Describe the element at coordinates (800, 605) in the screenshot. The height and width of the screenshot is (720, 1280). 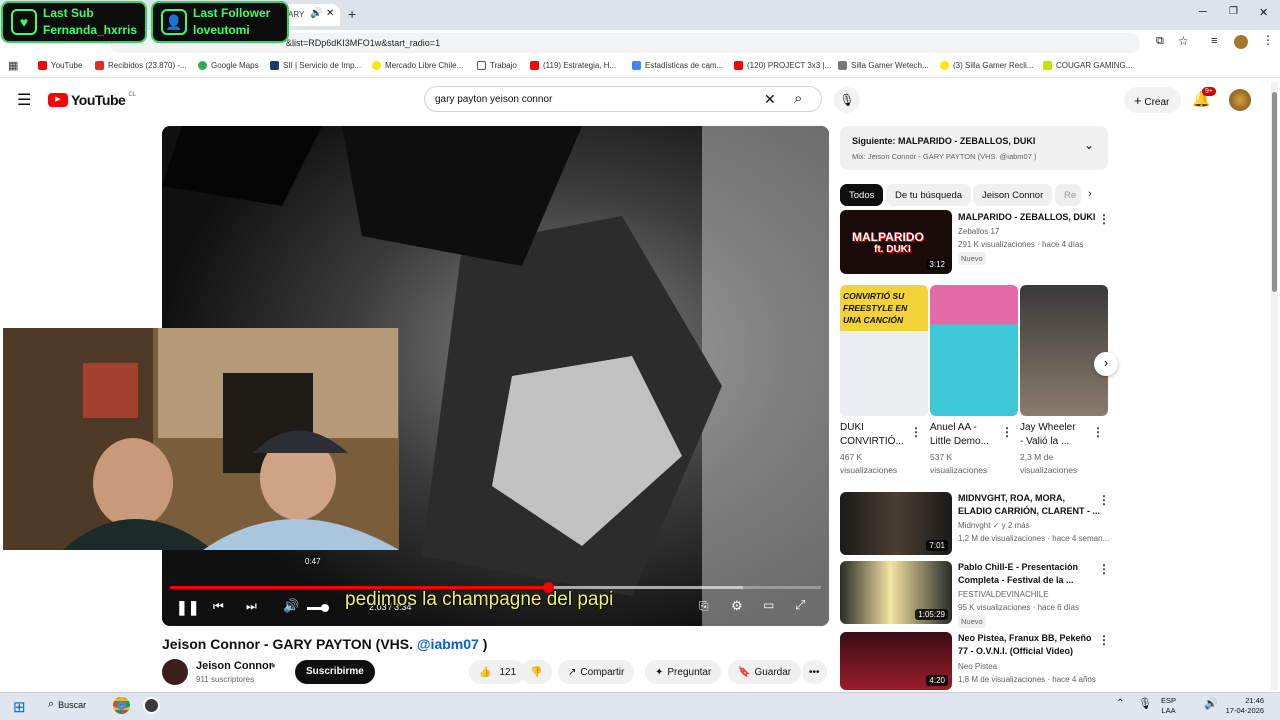
I see `fullscreen-icon: ⤢` at that location.